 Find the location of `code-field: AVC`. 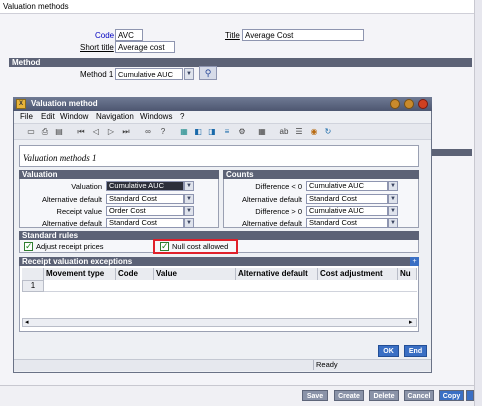

code-field: AVC is located at coordinates (129, 35).